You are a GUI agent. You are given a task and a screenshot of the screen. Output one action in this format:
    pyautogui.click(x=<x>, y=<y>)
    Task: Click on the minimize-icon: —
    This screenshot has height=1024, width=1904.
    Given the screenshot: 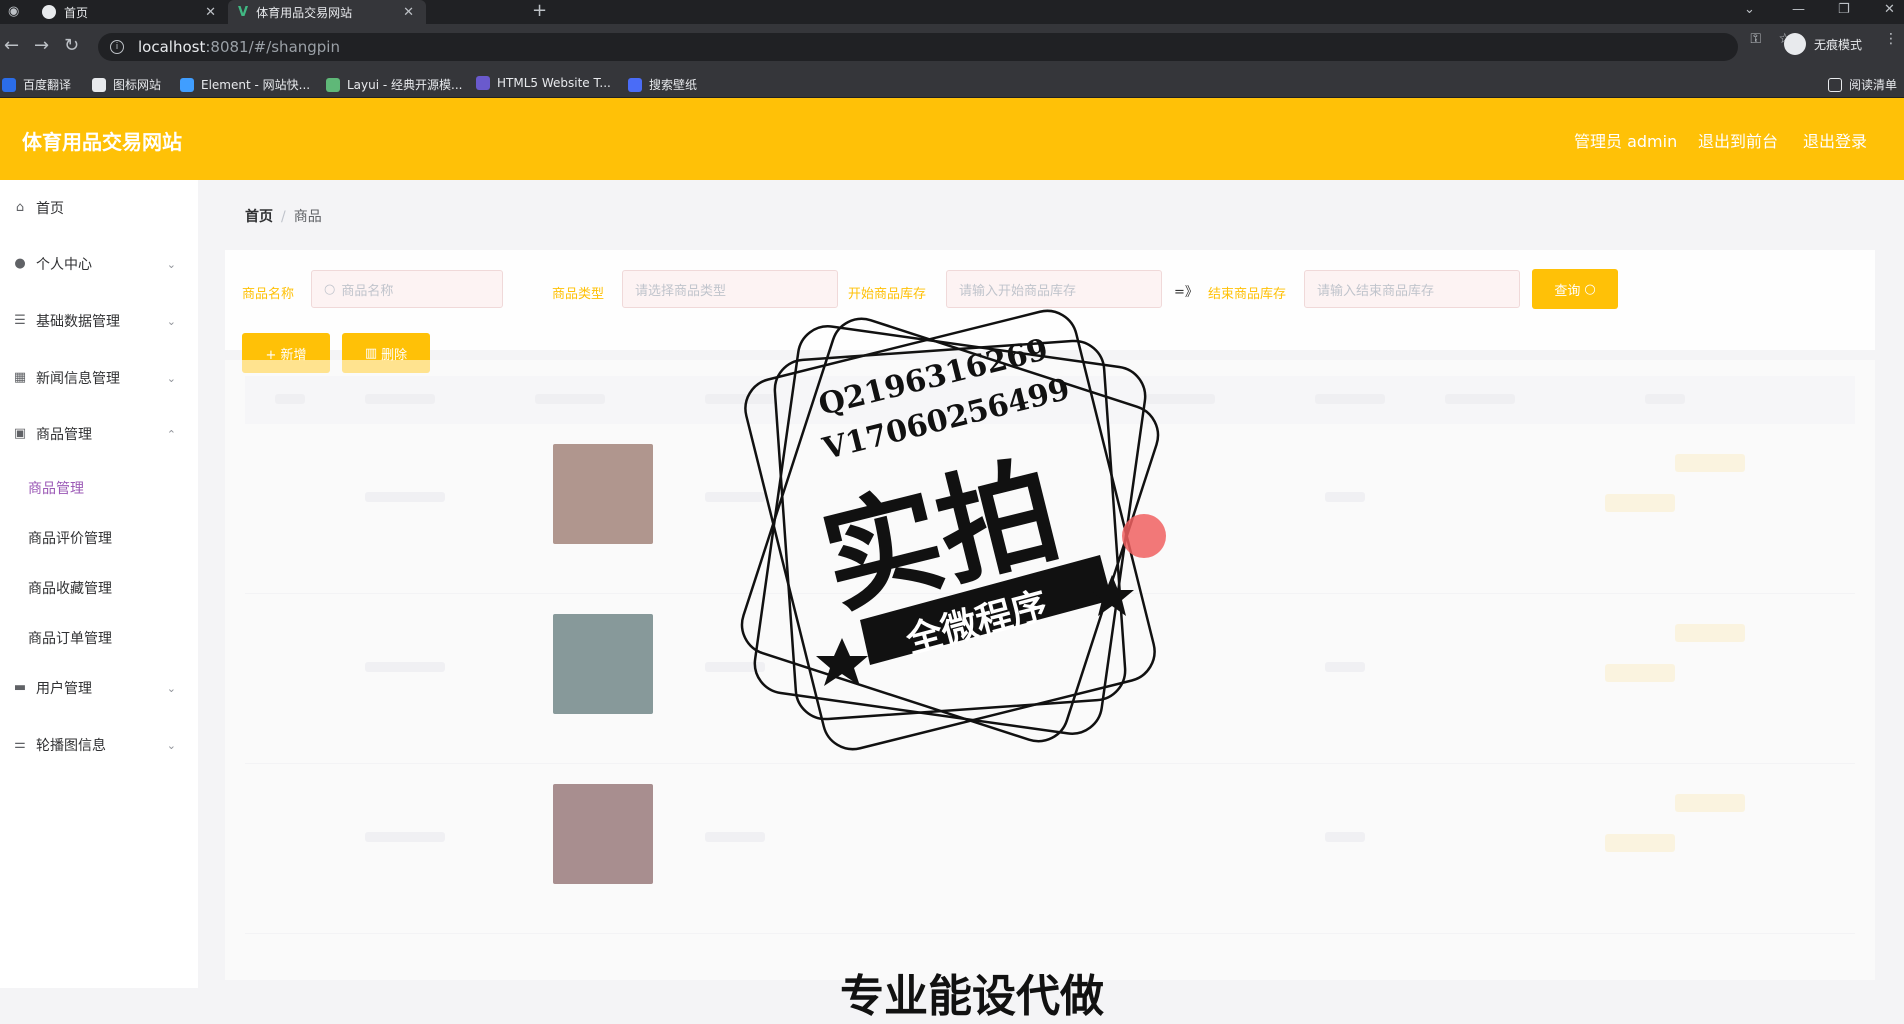 What is the action you would take?
    pyautogui.click(x=1798, y=9)
    